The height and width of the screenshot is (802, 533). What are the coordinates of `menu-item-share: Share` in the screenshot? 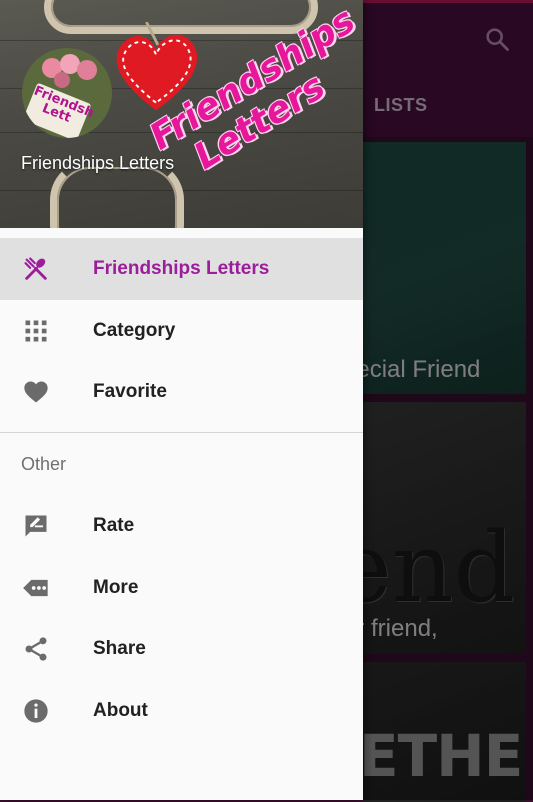 It's located at (181, 649).